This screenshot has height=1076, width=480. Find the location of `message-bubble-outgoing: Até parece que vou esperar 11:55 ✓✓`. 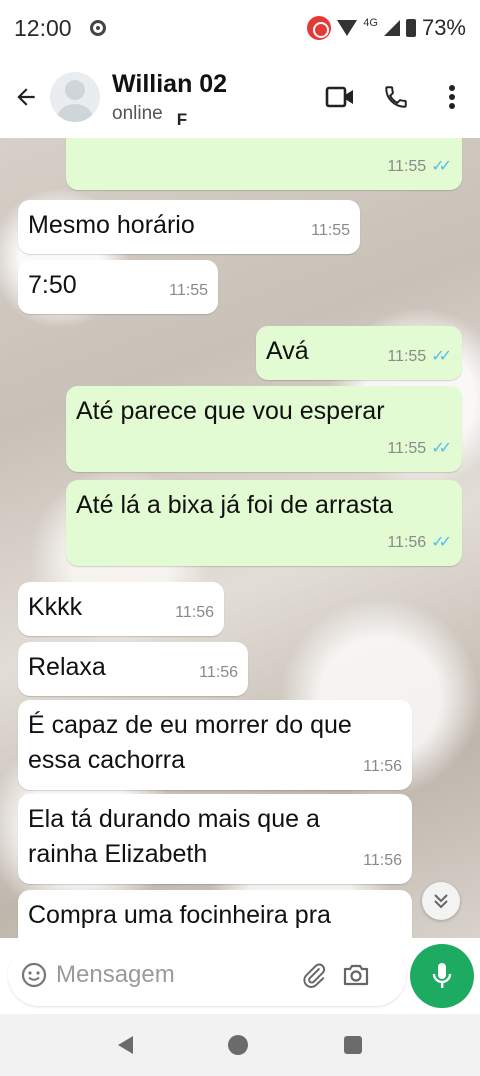

message-bubble-outgoing: Até parece que vou esperar 11:55 ✓✓ is located at coordinates (264, 429).